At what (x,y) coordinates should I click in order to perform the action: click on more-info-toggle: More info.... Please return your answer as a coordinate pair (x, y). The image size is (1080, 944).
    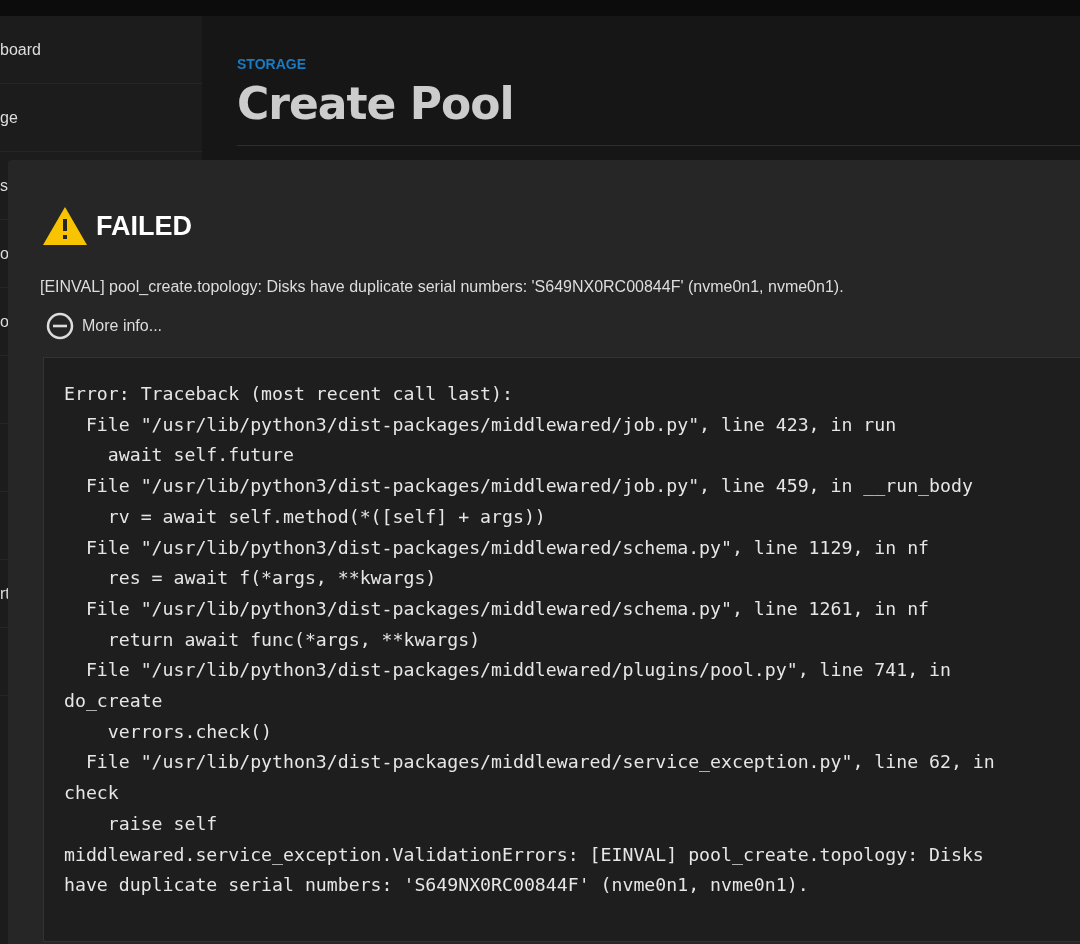
    Looking at the image, I should click on (104, 326).